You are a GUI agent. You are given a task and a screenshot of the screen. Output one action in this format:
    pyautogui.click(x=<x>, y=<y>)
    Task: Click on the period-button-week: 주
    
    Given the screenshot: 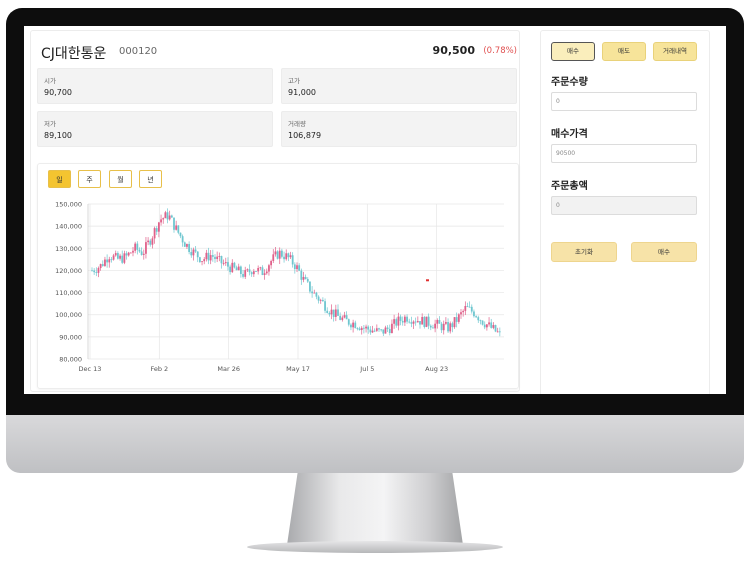 What is the action you would take?
    pyautogui.click(x=89, y=179)
    